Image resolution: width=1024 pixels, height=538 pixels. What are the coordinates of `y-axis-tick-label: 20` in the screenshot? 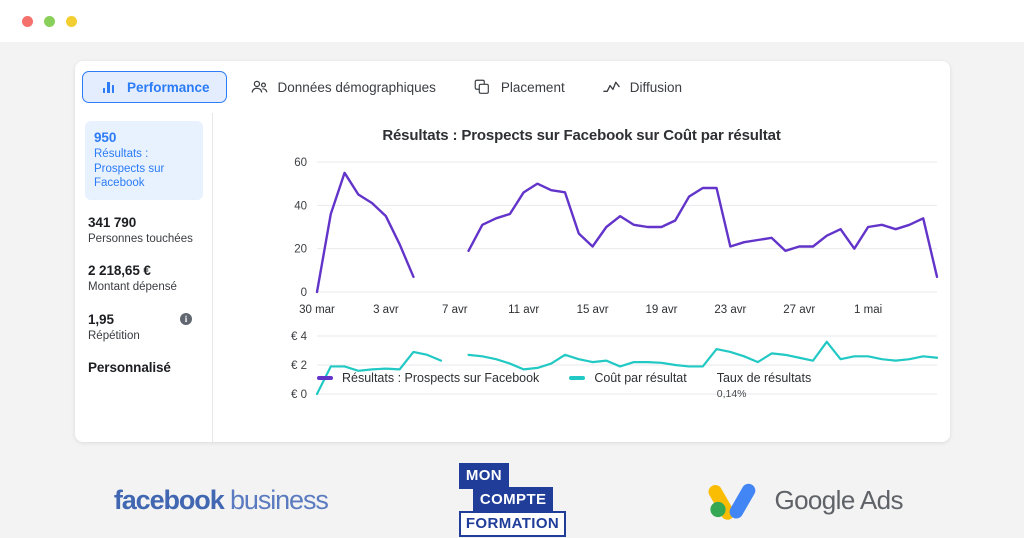 It's located at (300, 250).